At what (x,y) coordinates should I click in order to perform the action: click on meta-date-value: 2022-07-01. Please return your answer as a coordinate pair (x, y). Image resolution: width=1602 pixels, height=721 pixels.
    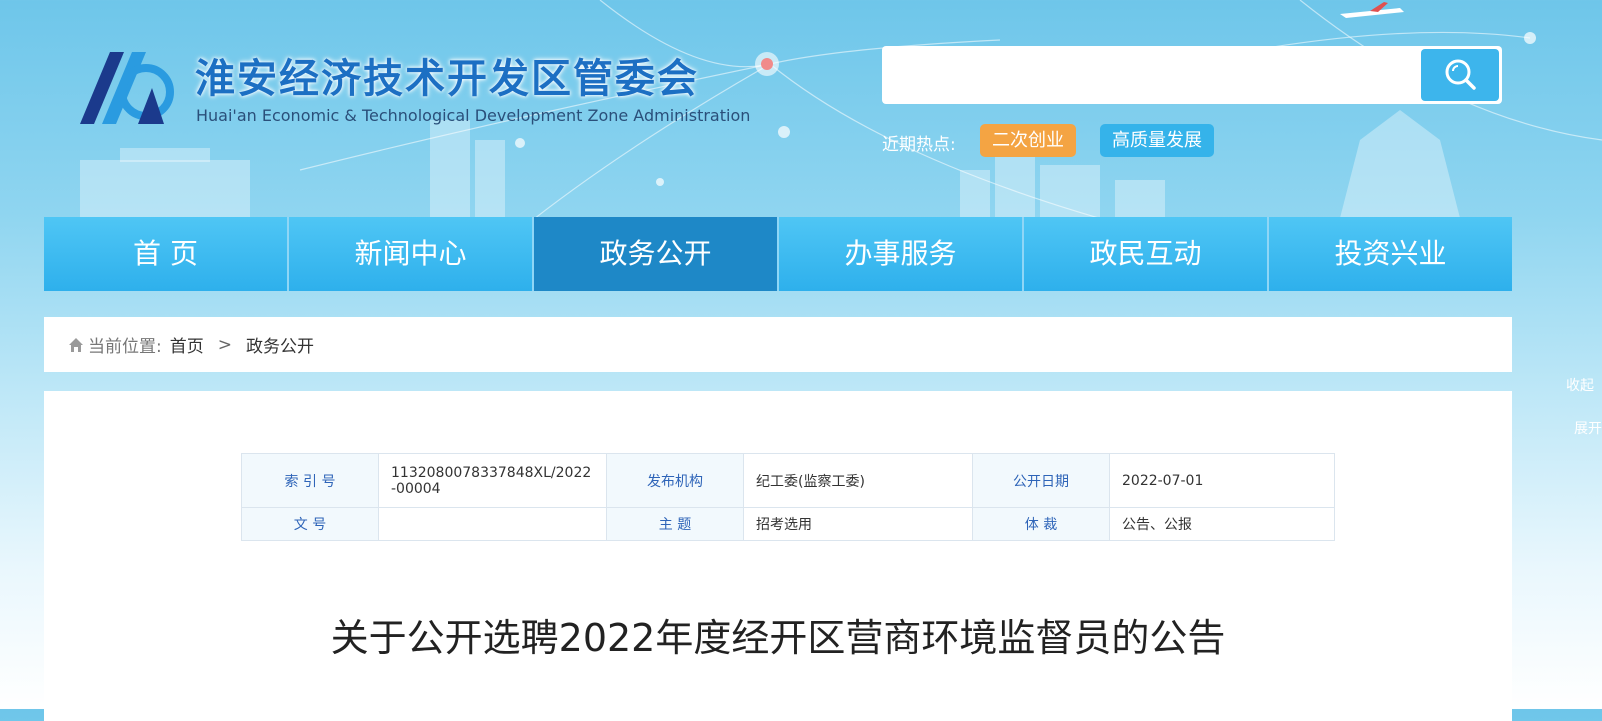
    Looking at the image, I should click on (1222, 480).